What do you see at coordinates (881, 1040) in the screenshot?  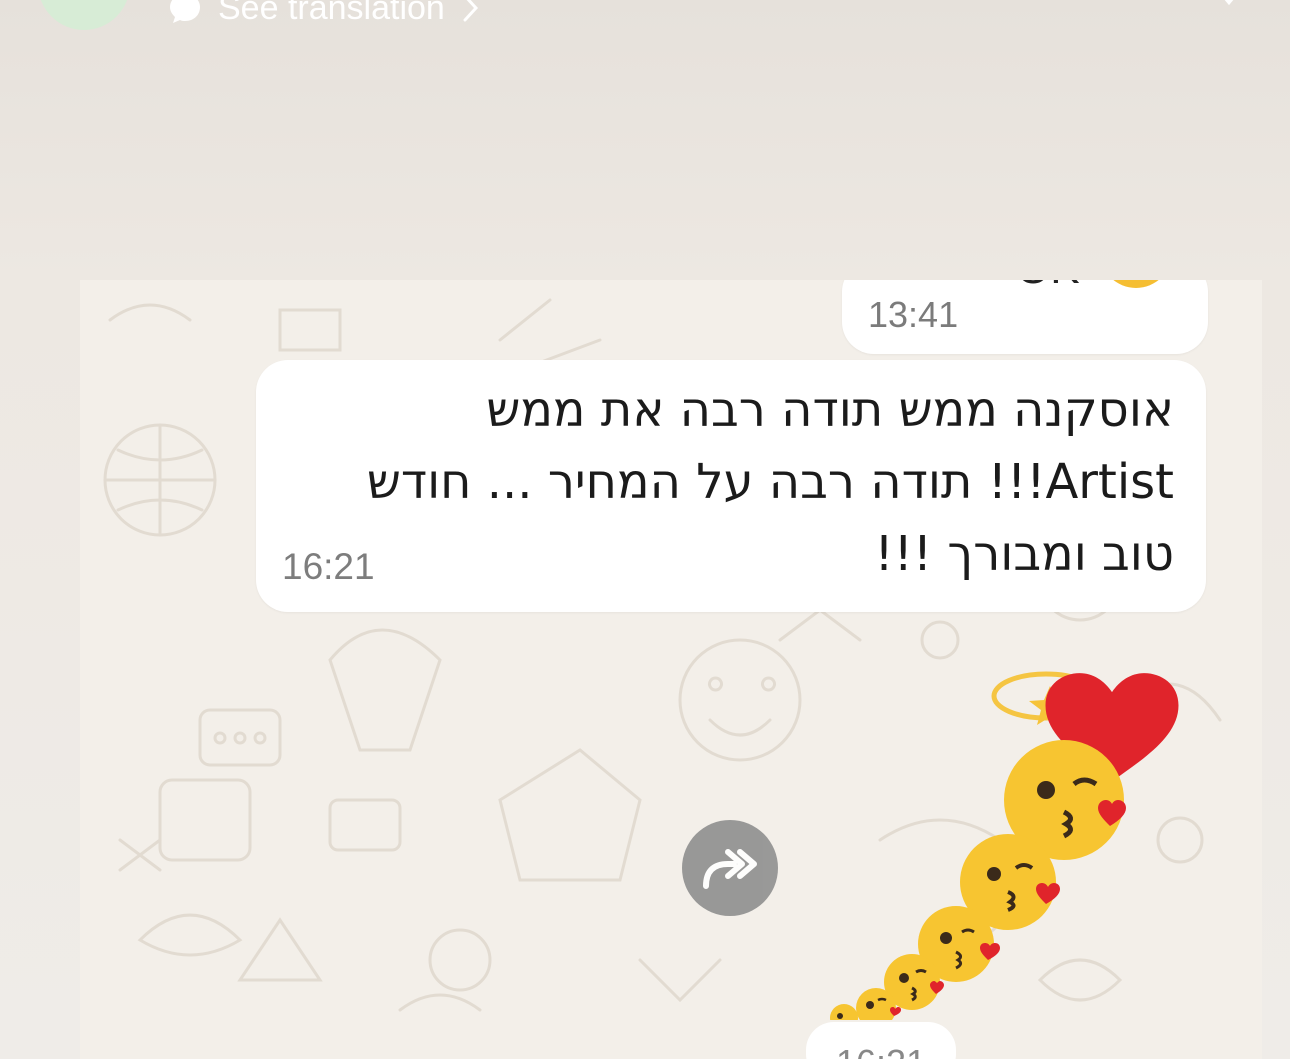 I see `next-message-bubble: 16:21` at bounding box center [881, 1040].